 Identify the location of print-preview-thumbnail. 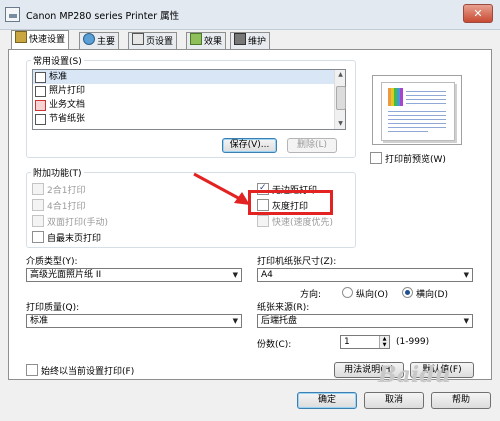
(417, 110).